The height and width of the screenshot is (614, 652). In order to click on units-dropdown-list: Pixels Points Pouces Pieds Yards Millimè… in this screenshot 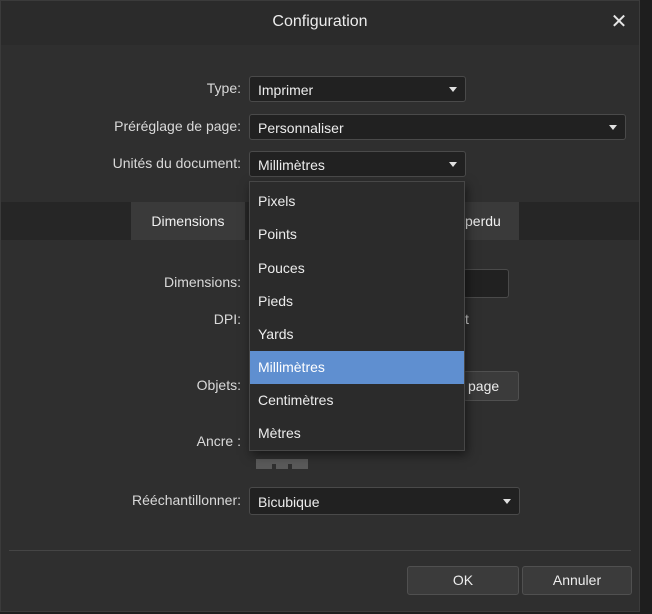, I will do `click(357, 316)`.